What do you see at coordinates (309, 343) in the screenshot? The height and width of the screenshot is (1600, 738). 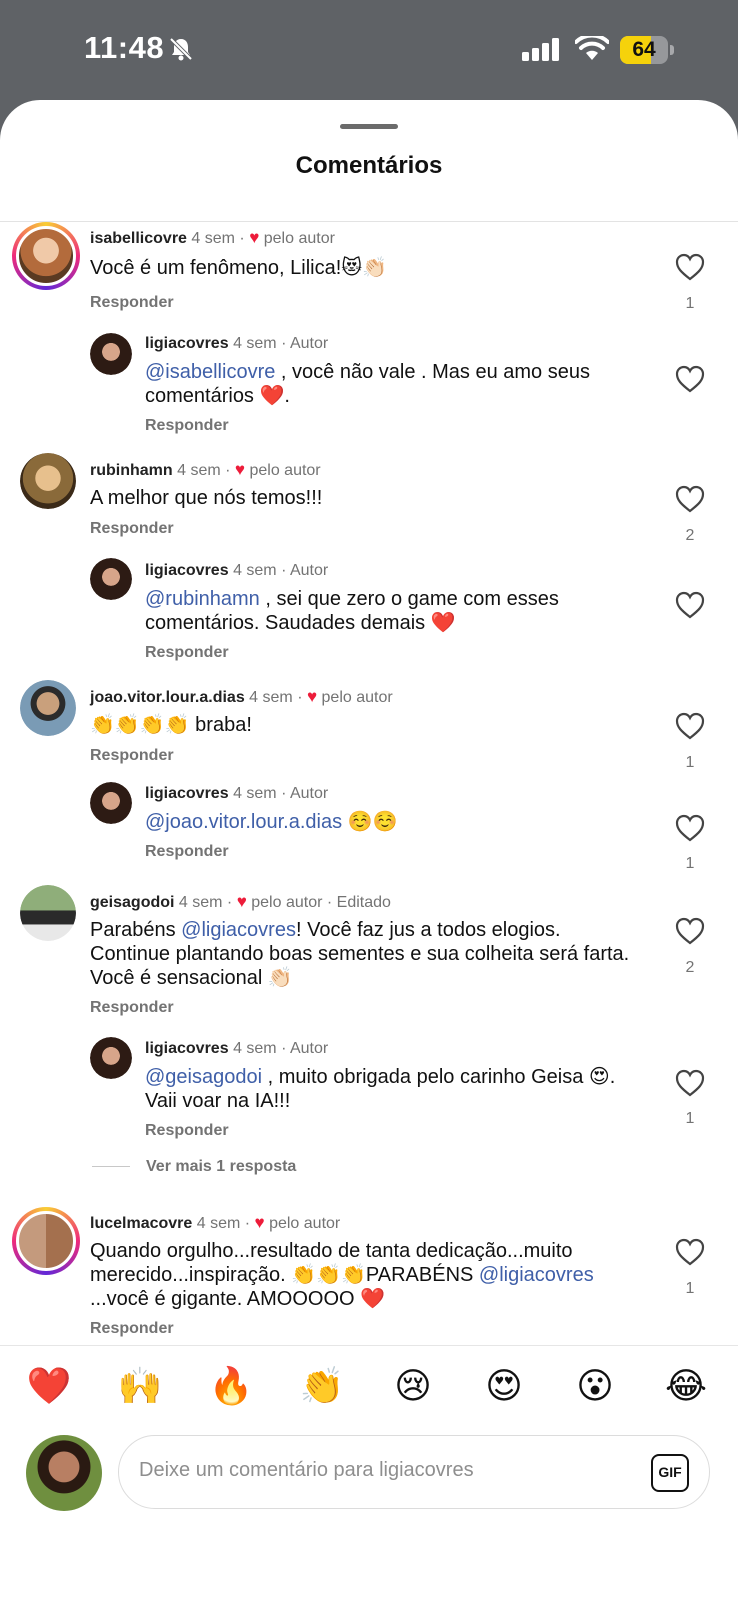 I see `author-tag: Autor` at bounding box center [309, 343].